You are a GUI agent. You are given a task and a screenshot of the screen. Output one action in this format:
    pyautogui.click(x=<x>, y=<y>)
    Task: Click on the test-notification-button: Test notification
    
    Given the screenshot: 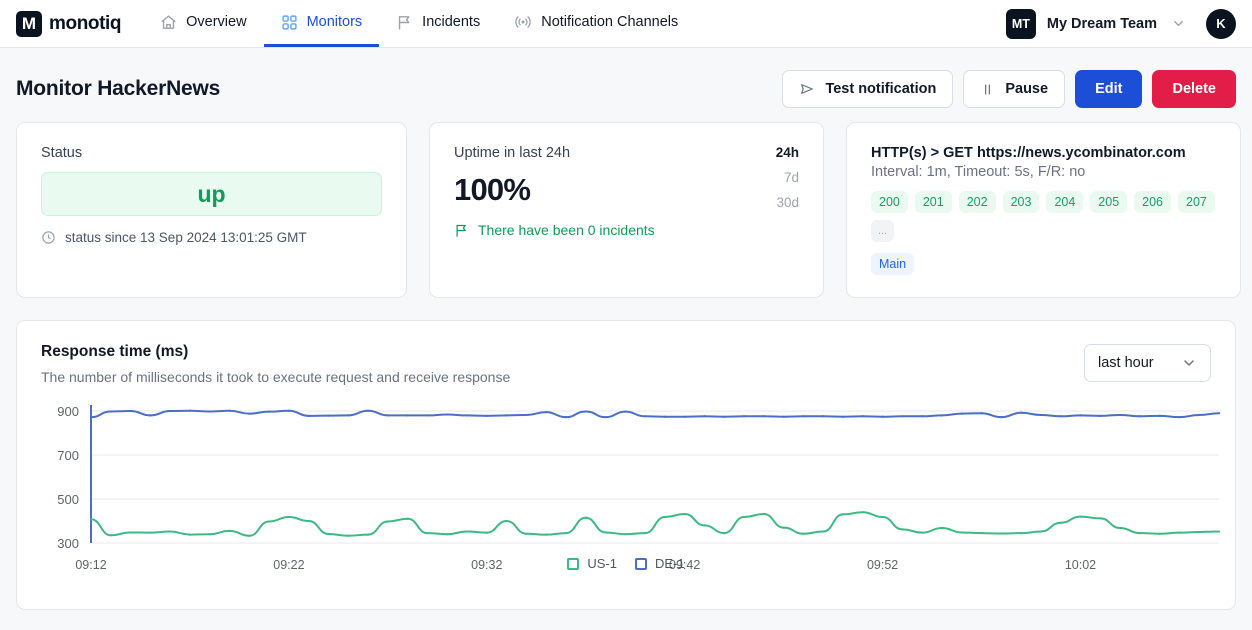 What is the action you would take?
    pyautogui.click(x=868, y=89)
    